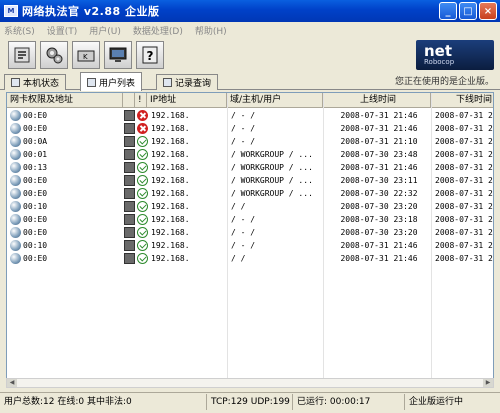 This screenshot has height=413, width=500. Describe the element at coordinates (488, 383) in the screenshot. I see `scroll-right-icon: ▶` at that location.